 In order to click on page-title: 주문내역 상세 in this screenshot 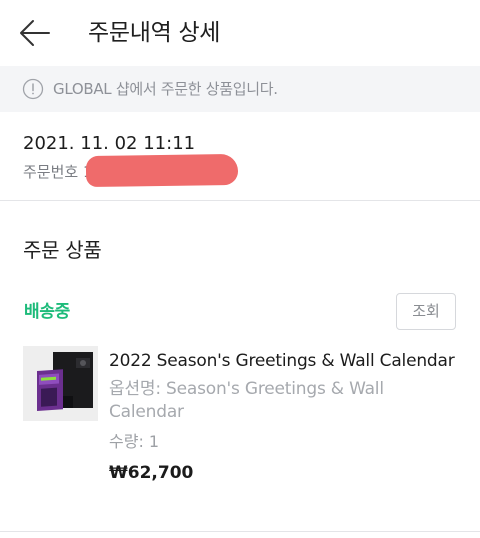, I will do `click(154, 33)`.